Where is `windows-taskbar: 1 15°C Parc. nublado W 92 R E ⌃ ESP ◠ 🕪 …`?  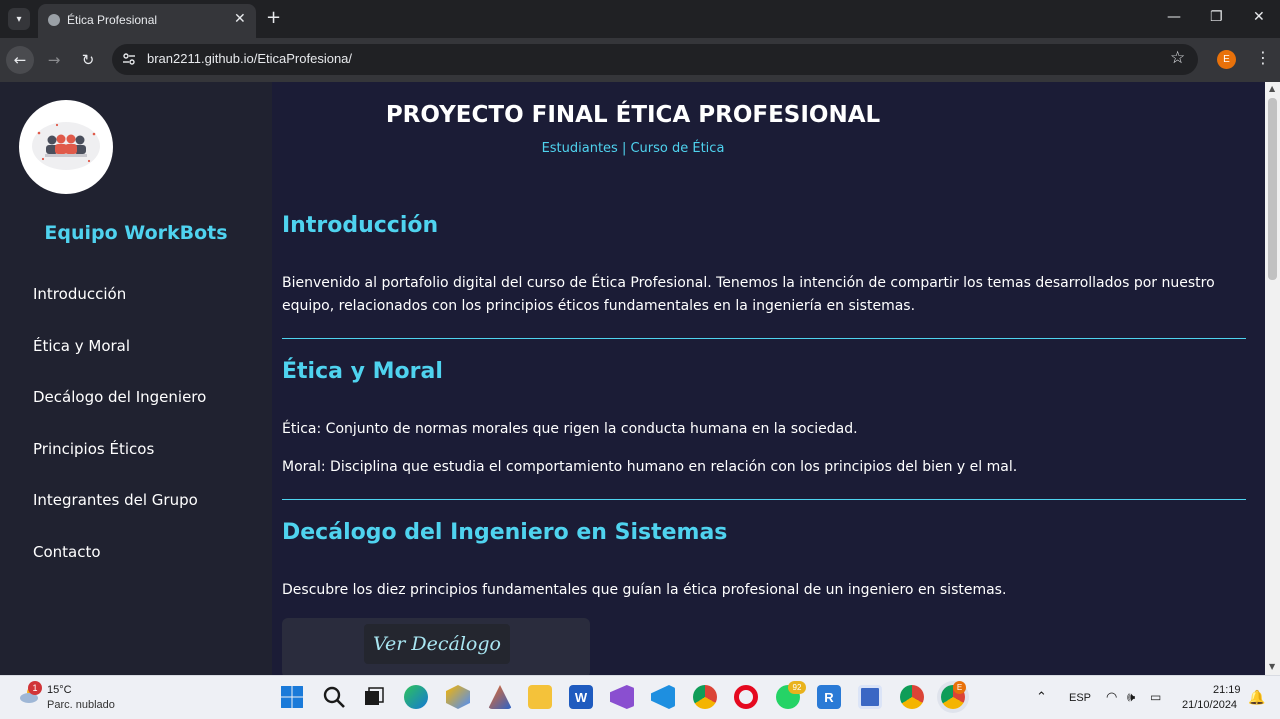 windows-taskbar: 1 15°C Parc. nublado W 92 R E ⌃ ESP ◠ 🕪 … is located at coordinates (640, 697).